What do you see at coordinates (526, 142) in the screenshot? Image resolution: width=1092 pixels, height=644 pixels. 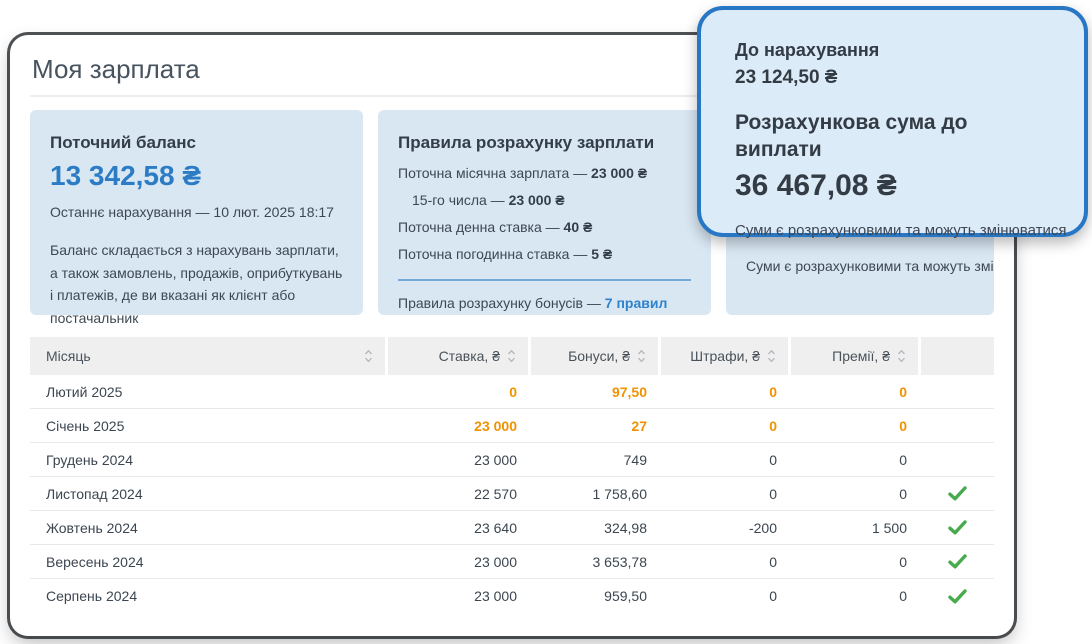 I see `rules-card-title: Правила розрахунку зарплати` at bounding box center [526, 142].